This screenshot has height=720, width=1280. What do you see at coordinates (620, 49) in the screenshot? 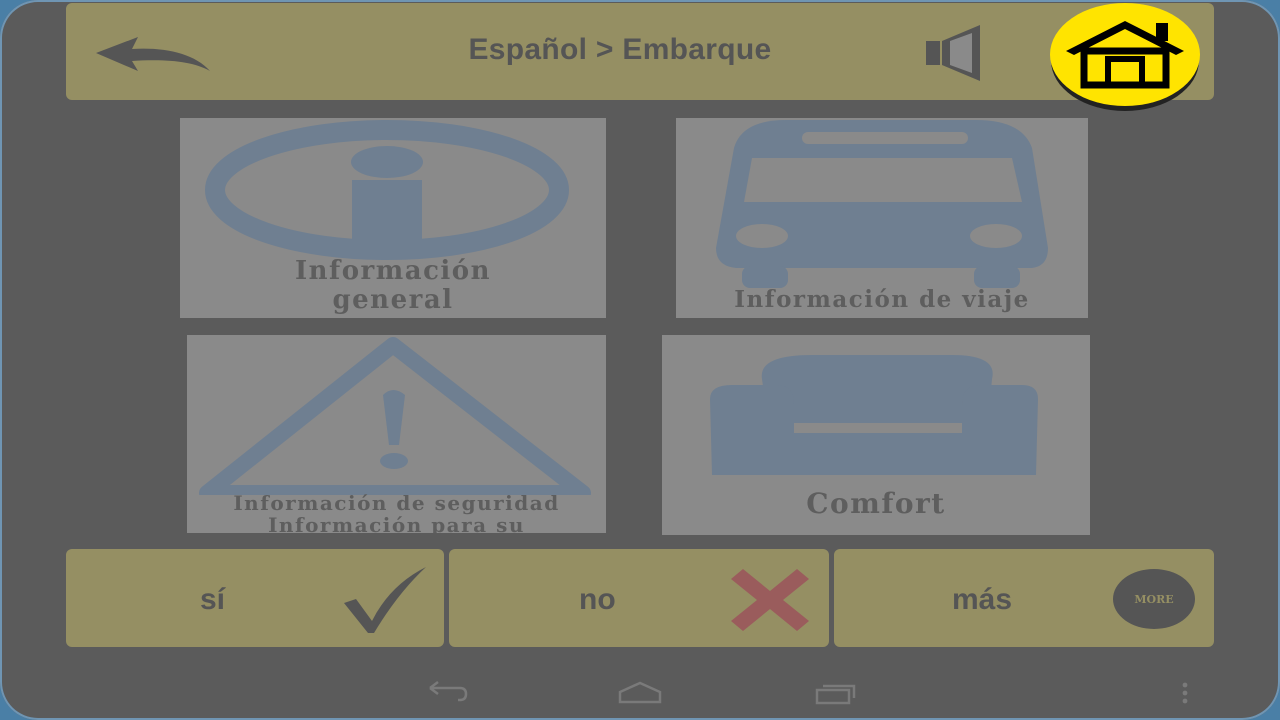
I see `page-title: Español > Embarque` at bounding box center [620, 49].